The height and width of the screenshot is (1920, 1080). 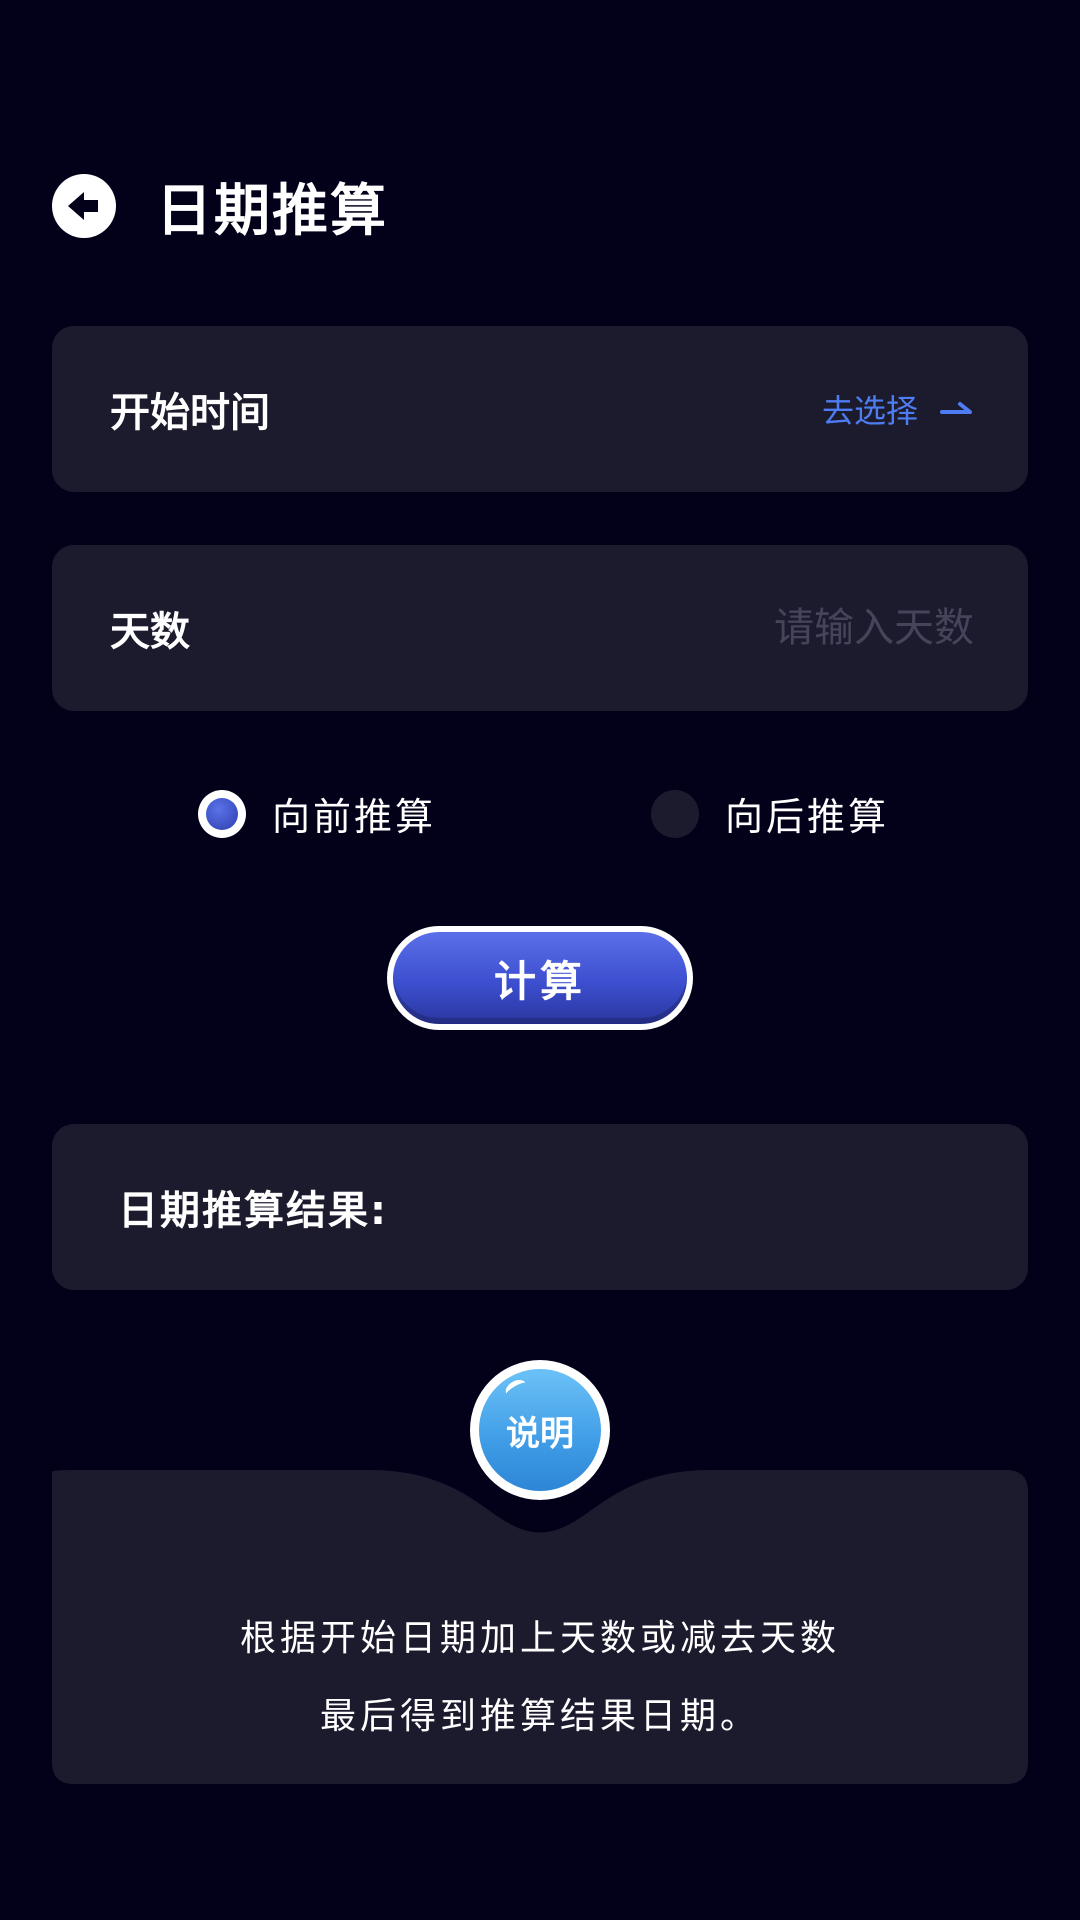 I want to click on select-label: 去选择, so click(x=869, y=411).